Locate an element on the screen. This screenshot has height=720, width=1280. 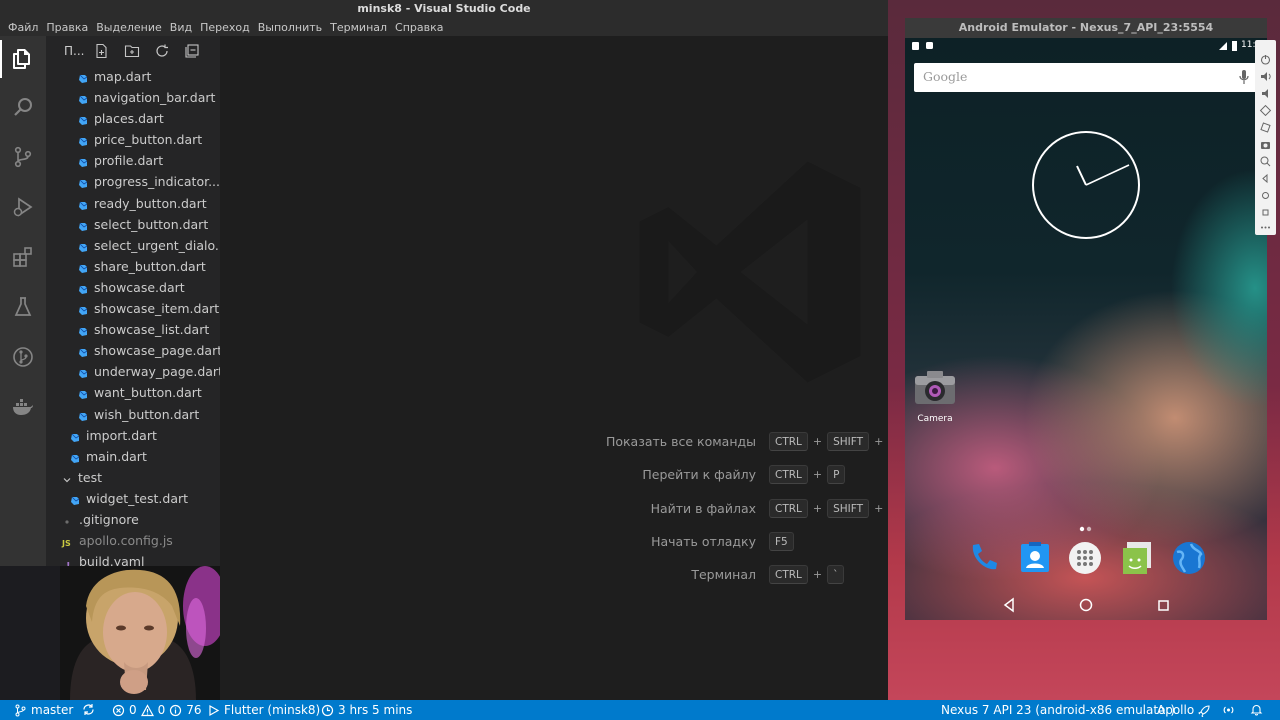
shortcut-keys: CTRL + P is located at coordinates (807, 475).